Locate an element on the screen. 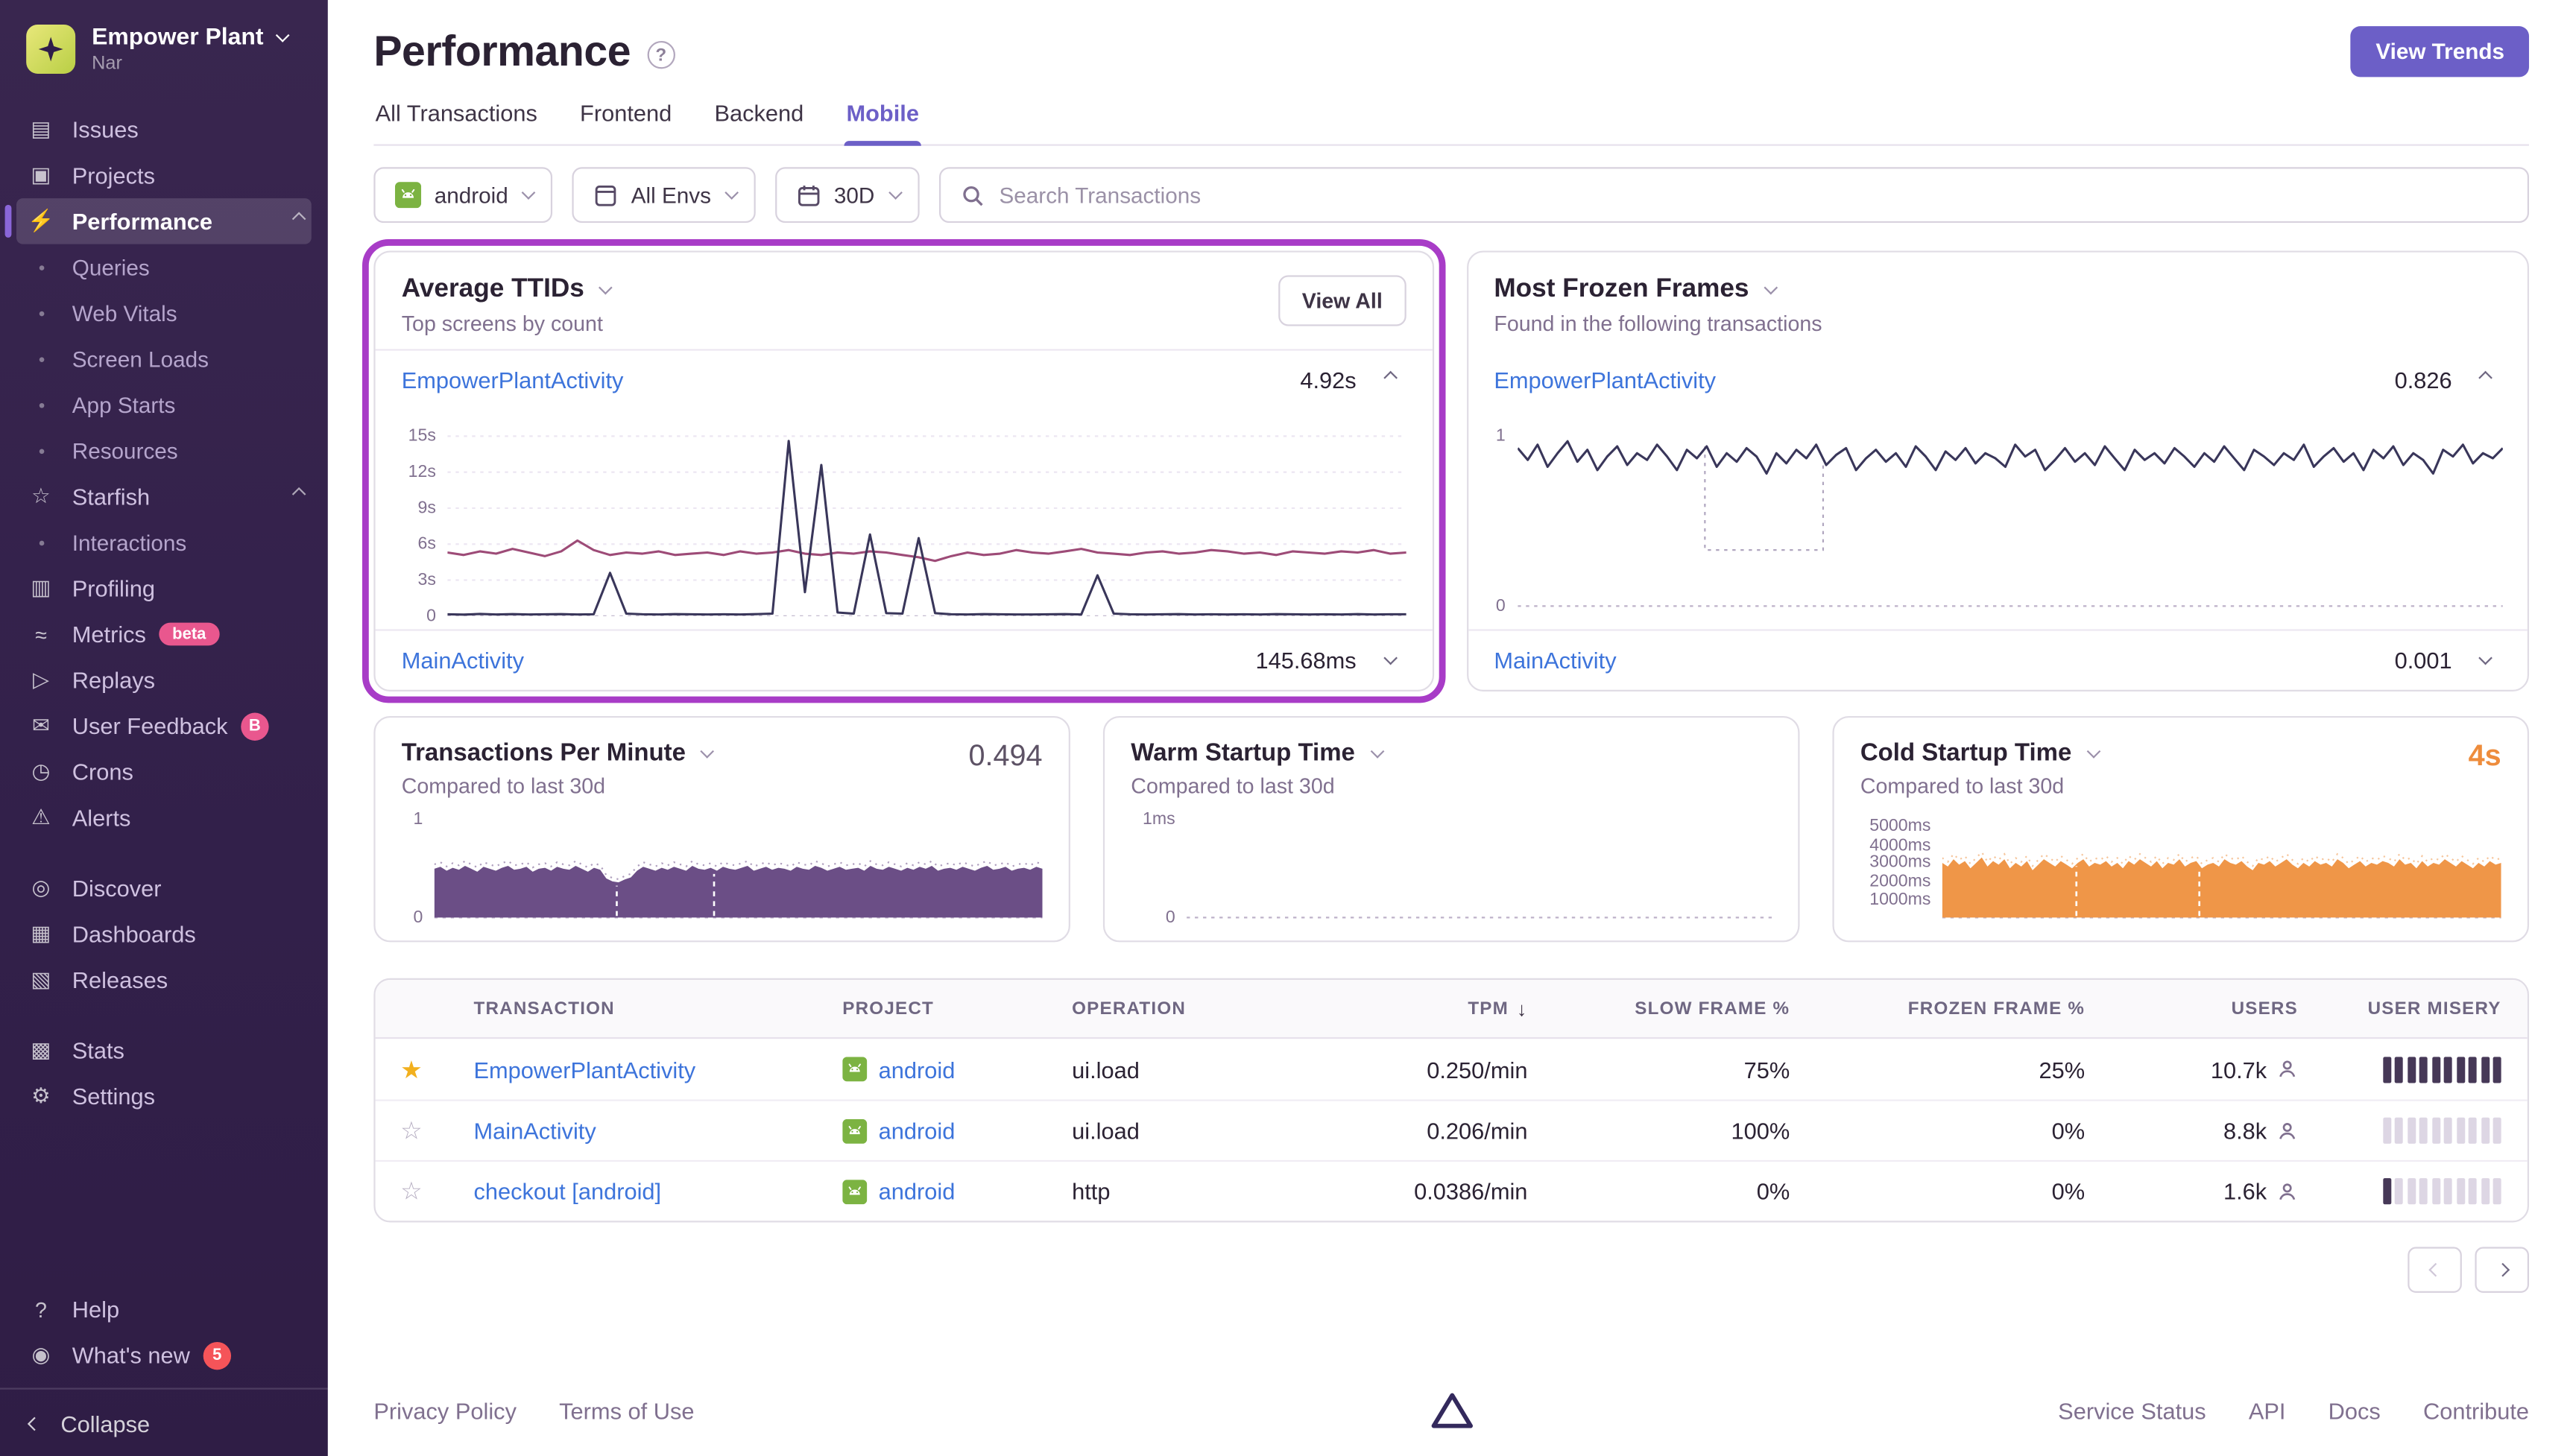  previous-page-button is located at coordinates (2435, 1270).